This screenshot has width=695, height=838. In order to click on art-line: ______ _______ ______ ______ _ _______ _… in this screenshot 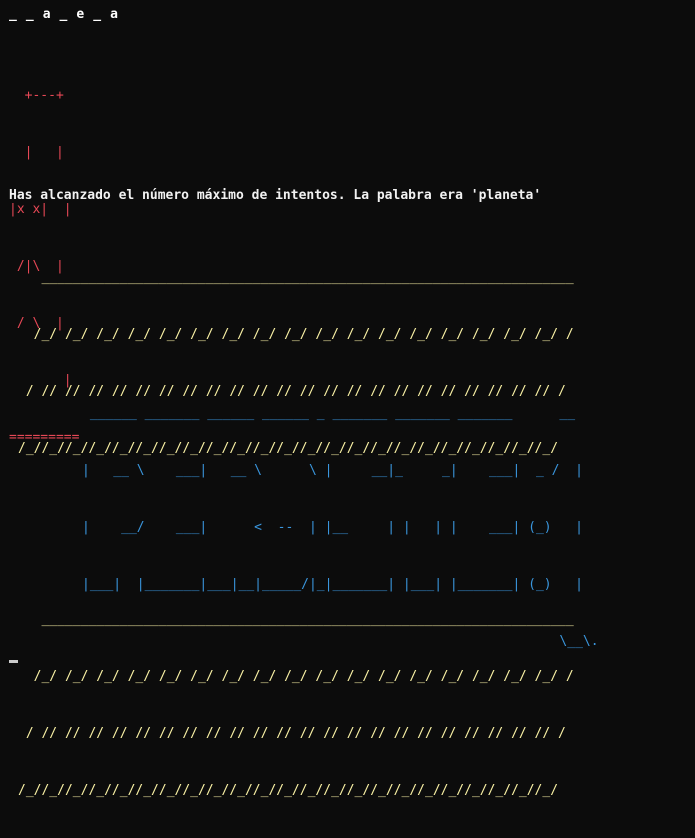, I will do `click(329, 413)`.